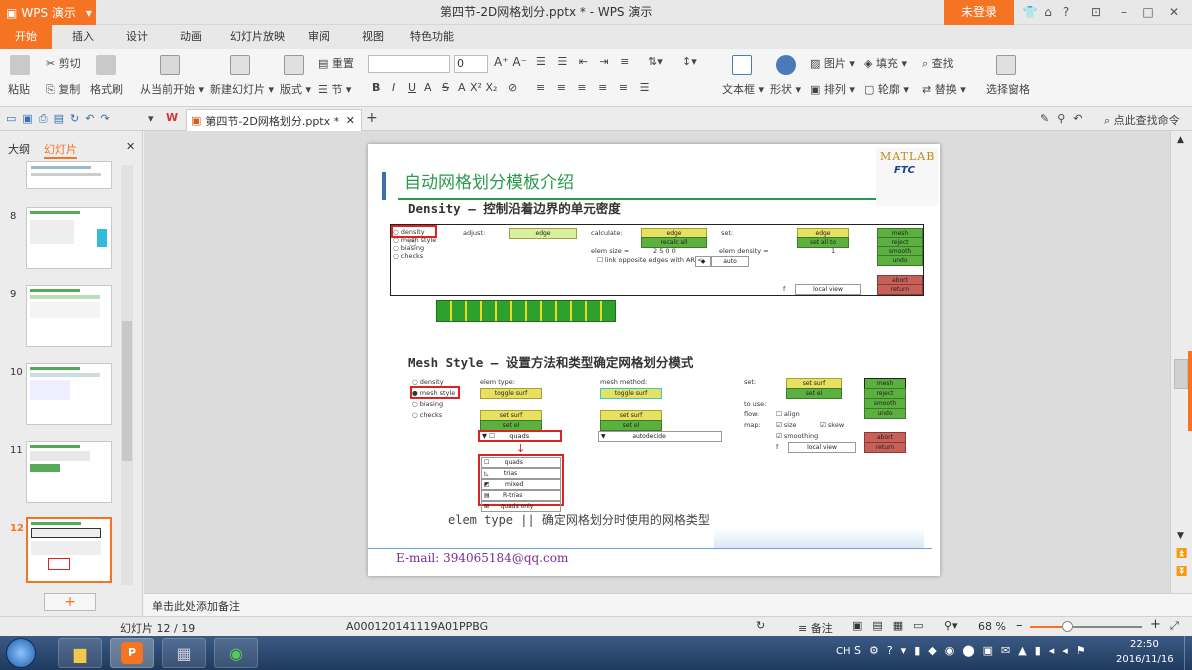 This screenshot has height=670, width=1192. I want to click on set-all-to-button: set all to, so click(823, 242).